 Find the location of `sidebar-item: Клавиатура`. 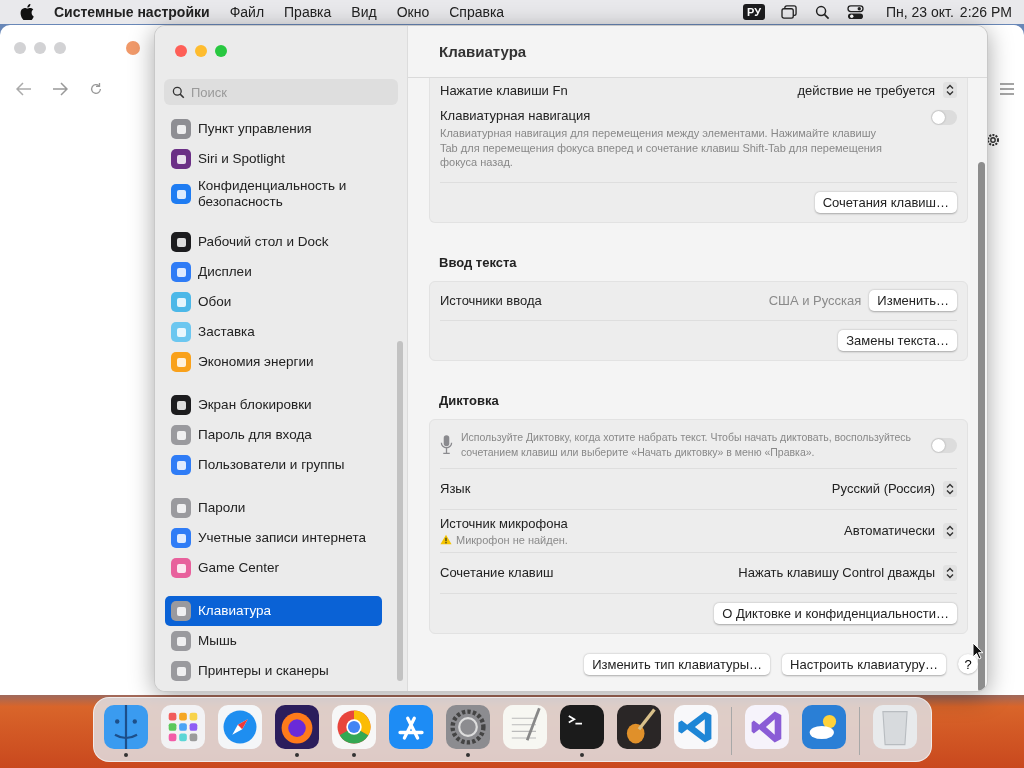

sidebar-item: Клавиатура is located at coordinates (273, 611).